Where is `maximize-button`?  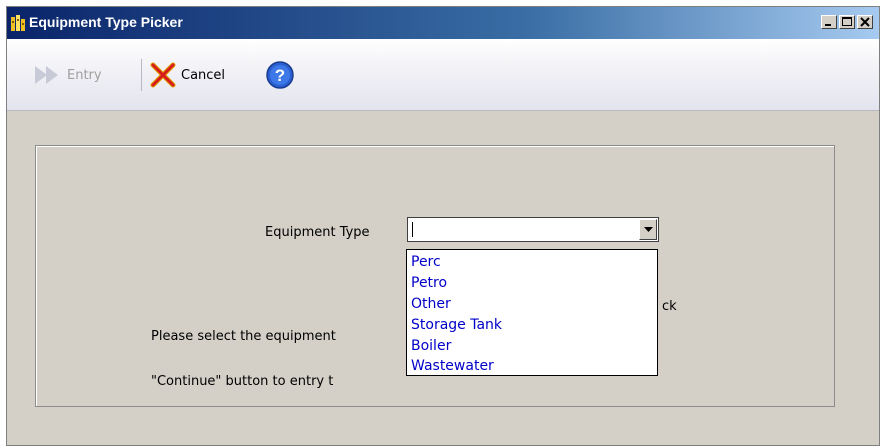 maximize-button is located at coordinates (847, 22).